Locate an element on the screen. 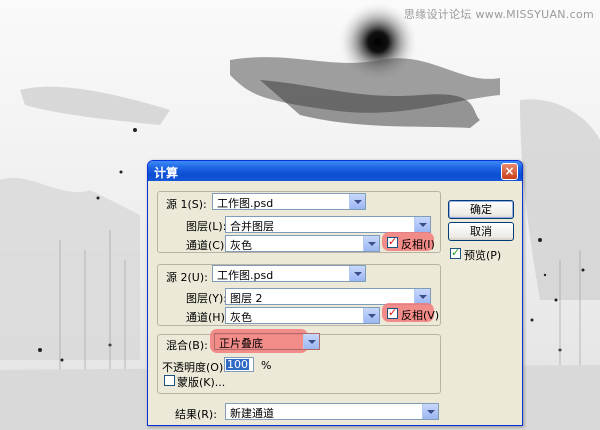 This screenshot has width=600, height=430. invert1-label: 反相(I) is located at coordinates (418, 244).